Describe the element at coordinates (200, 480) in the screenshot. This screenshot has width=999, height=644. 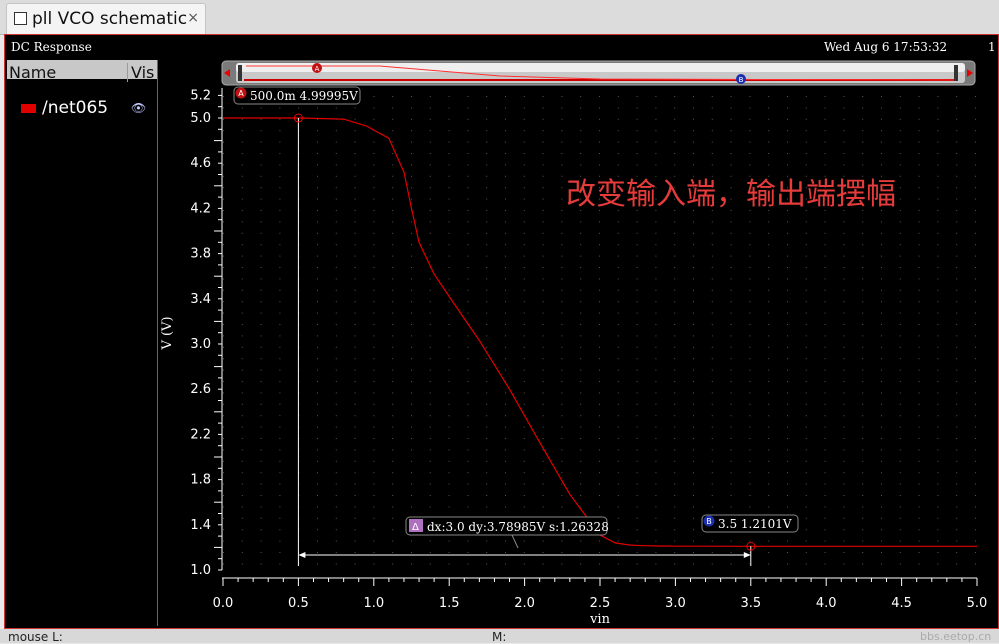
I see `y-tick-label: 1.8` at that location.